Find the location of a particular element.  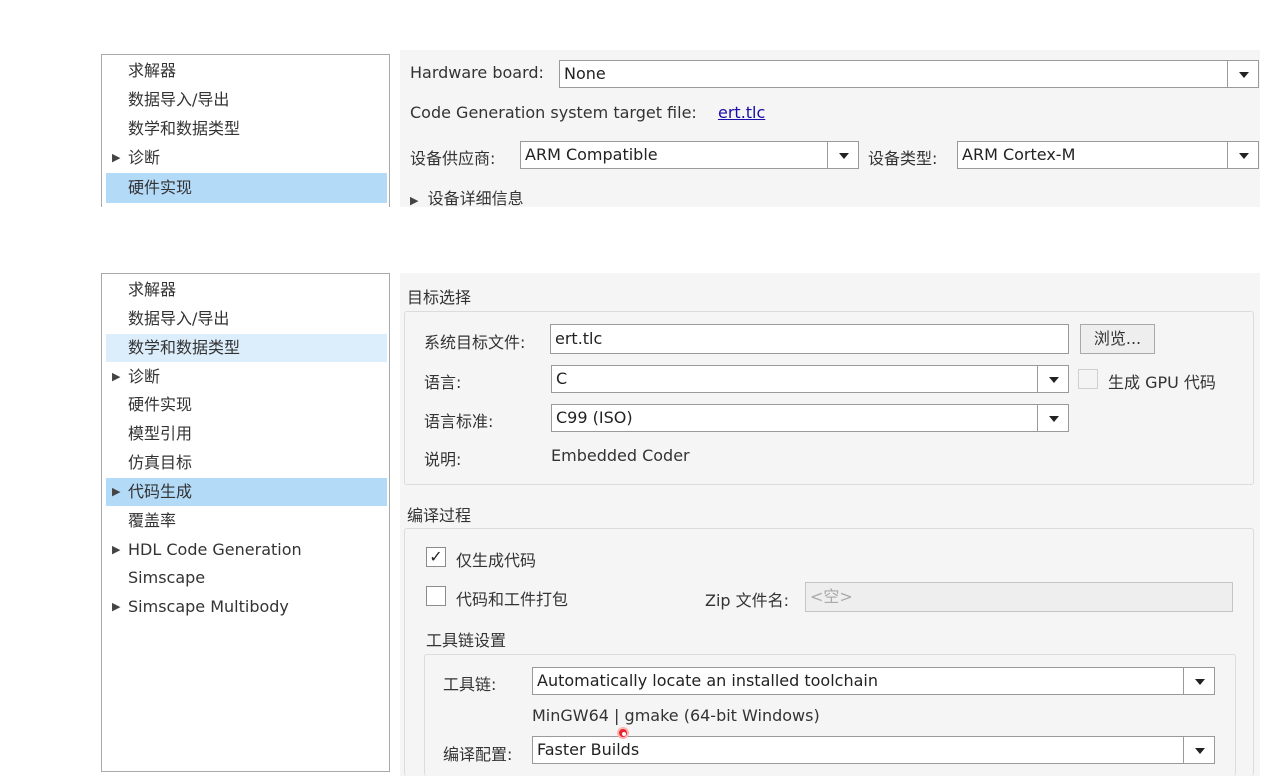

tree-item-label: 模型引用 is located at coordinates (160, 433).